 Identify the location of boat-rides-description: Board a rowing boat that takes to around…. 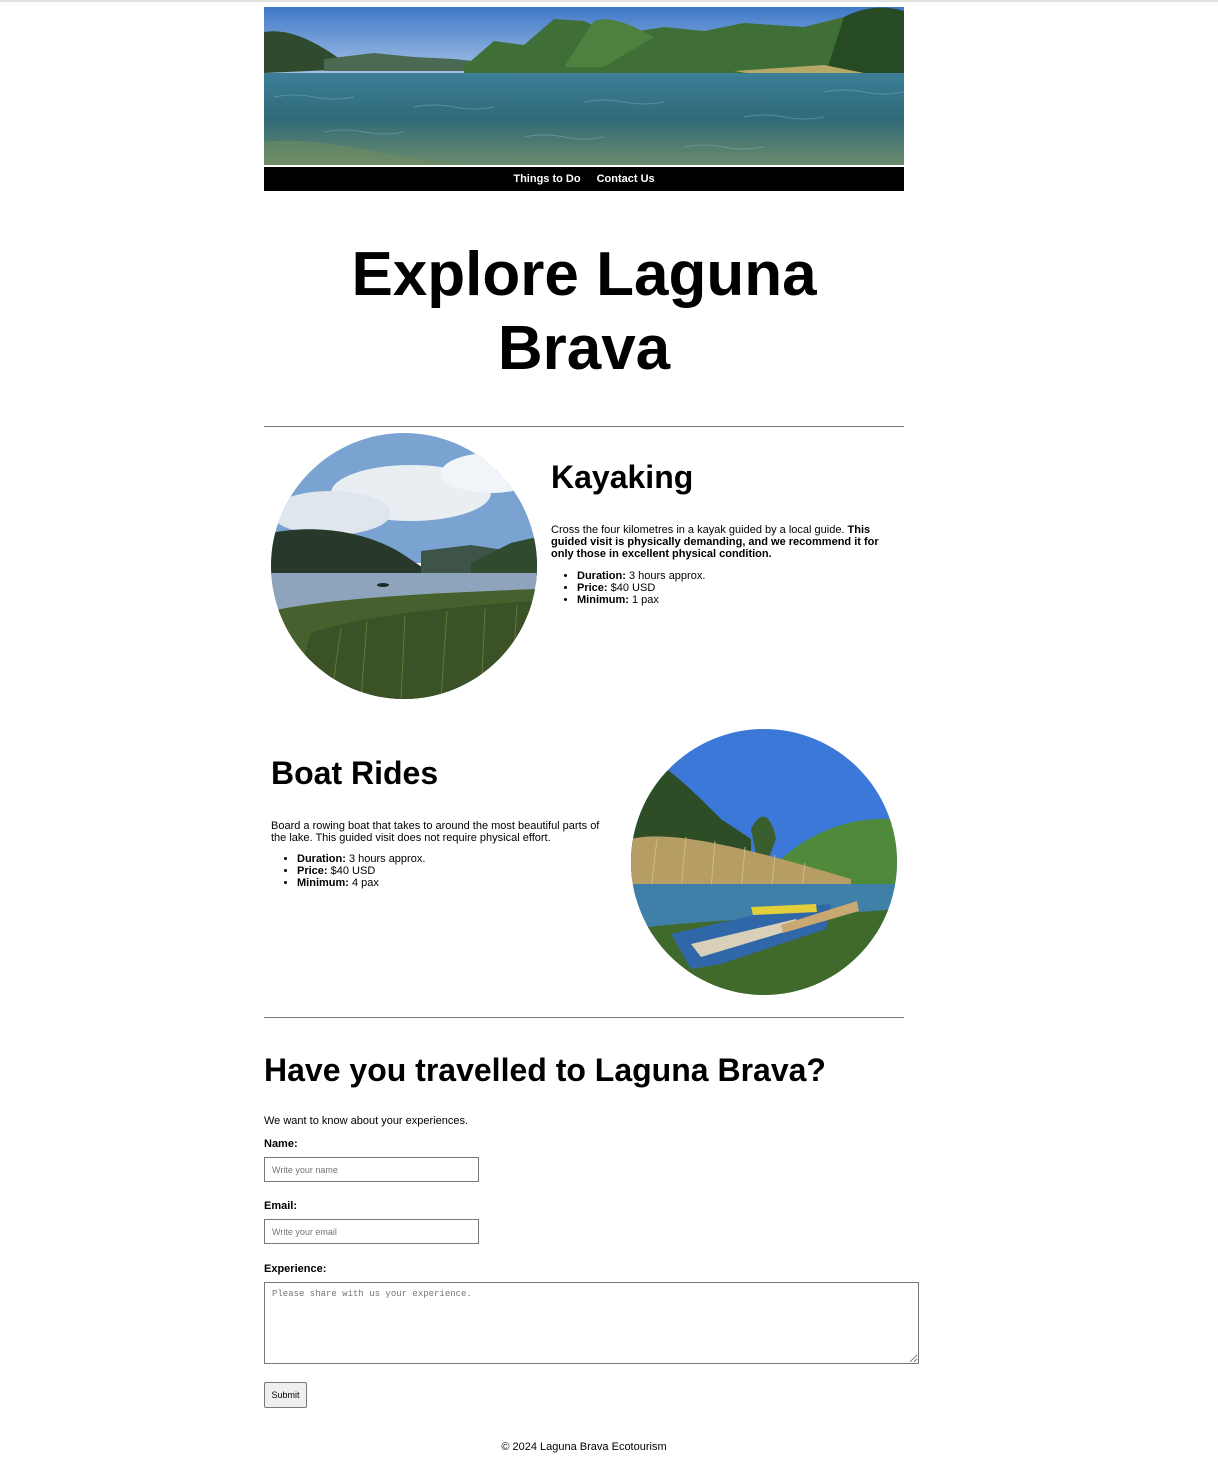
(435, 832).